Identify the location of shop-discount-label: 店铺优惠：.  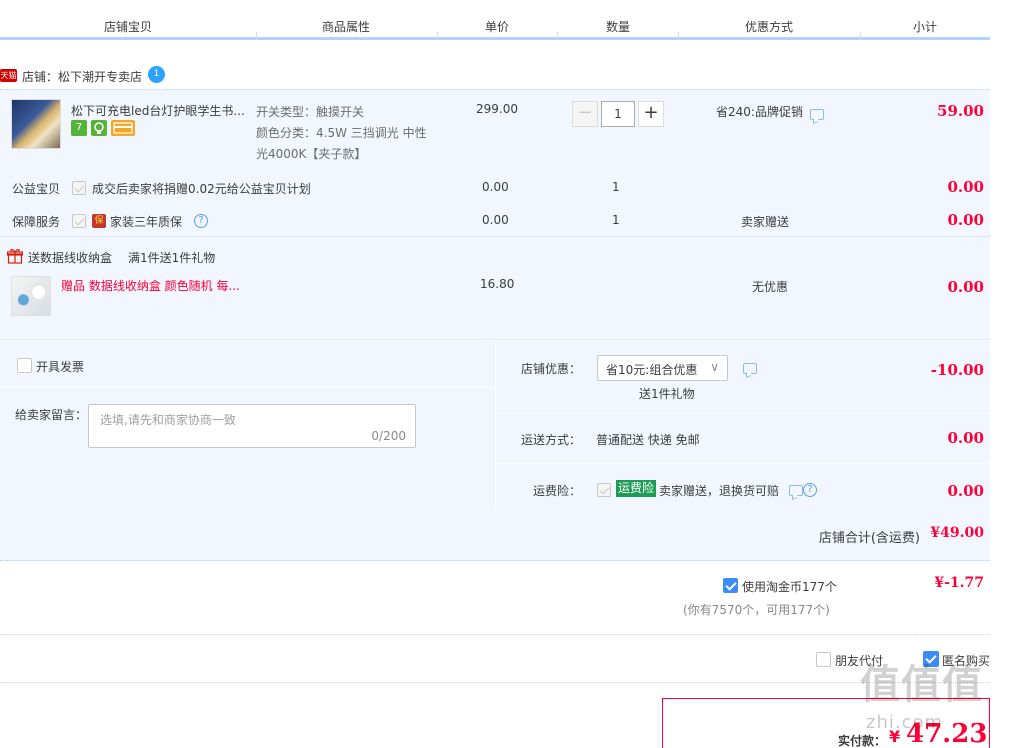
(551, 369).